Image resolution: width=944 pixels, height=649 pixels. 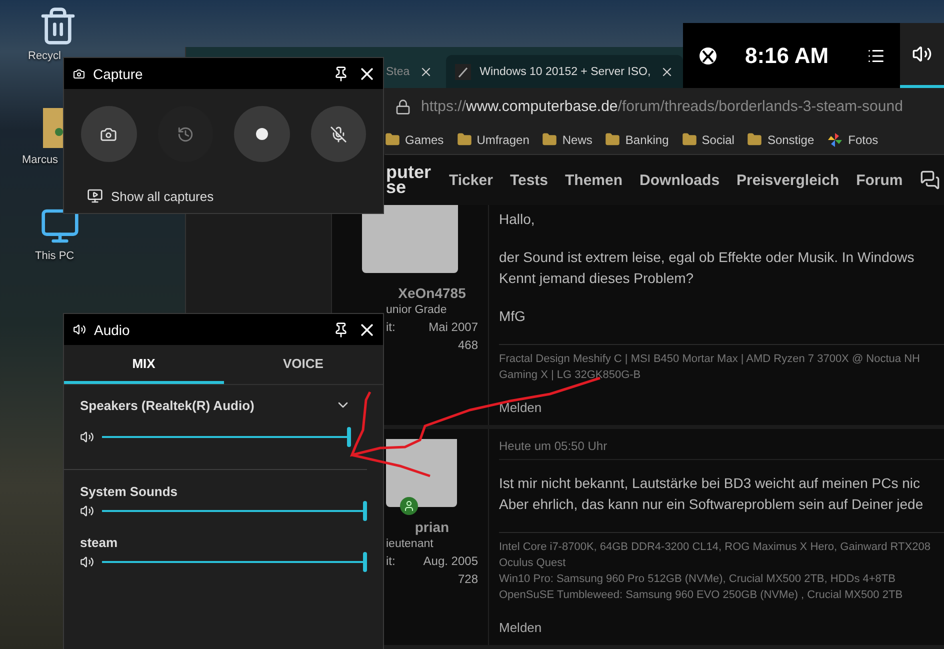 I want to click on signature-line: Intel Core i7-8700K, 64GB DDR4-3200 CL14, ROG Maximus X Hero, Gainward RTX208, so click(x=715, y=547).